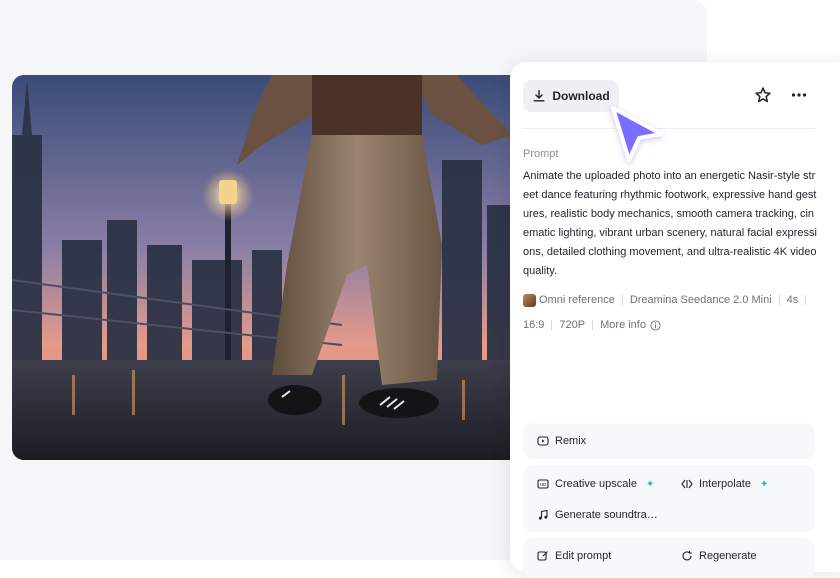 This screenshot has height=578, width=840. I want to click on edit-prompt-button: Edit prompt, so click(574, 556).